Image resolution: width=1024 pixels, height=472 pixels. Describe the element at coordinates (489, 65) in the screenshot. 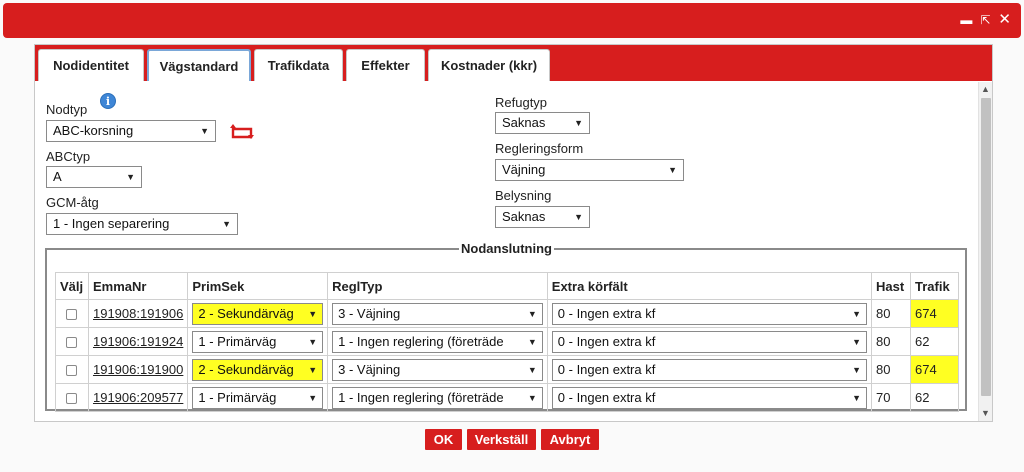

I see `tab-kostnader: Kostnader (kkr)` at that location.